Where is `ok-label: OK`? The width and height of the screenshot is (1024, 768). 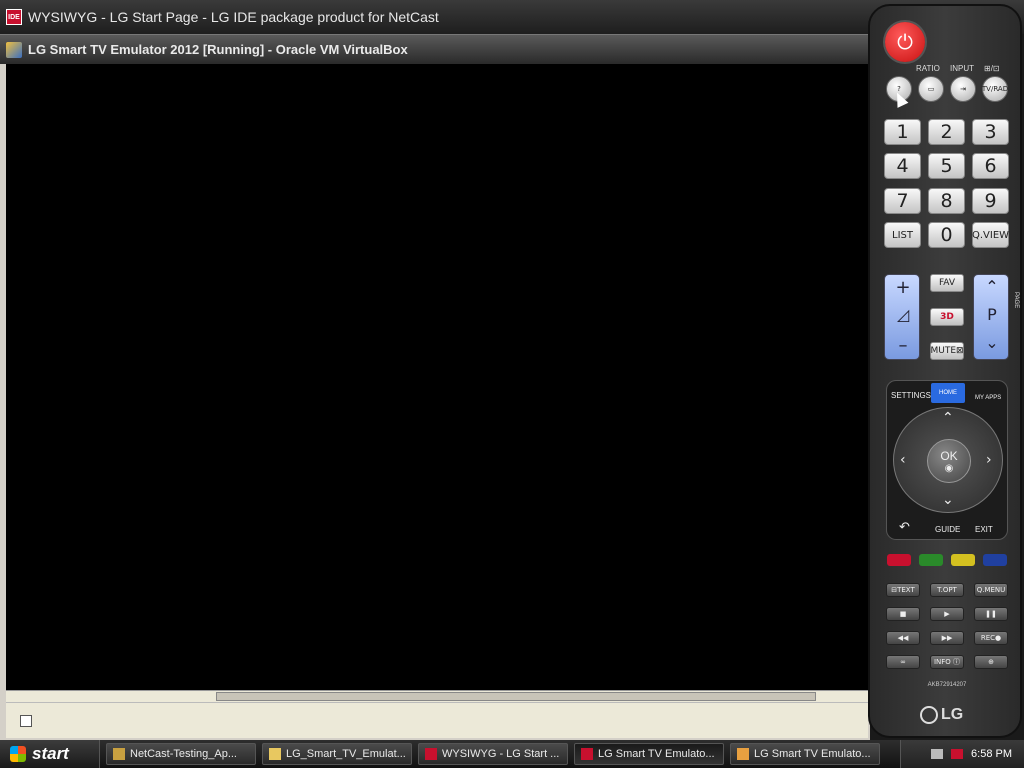
ok-label: OK is located at coordinates (949, 455).